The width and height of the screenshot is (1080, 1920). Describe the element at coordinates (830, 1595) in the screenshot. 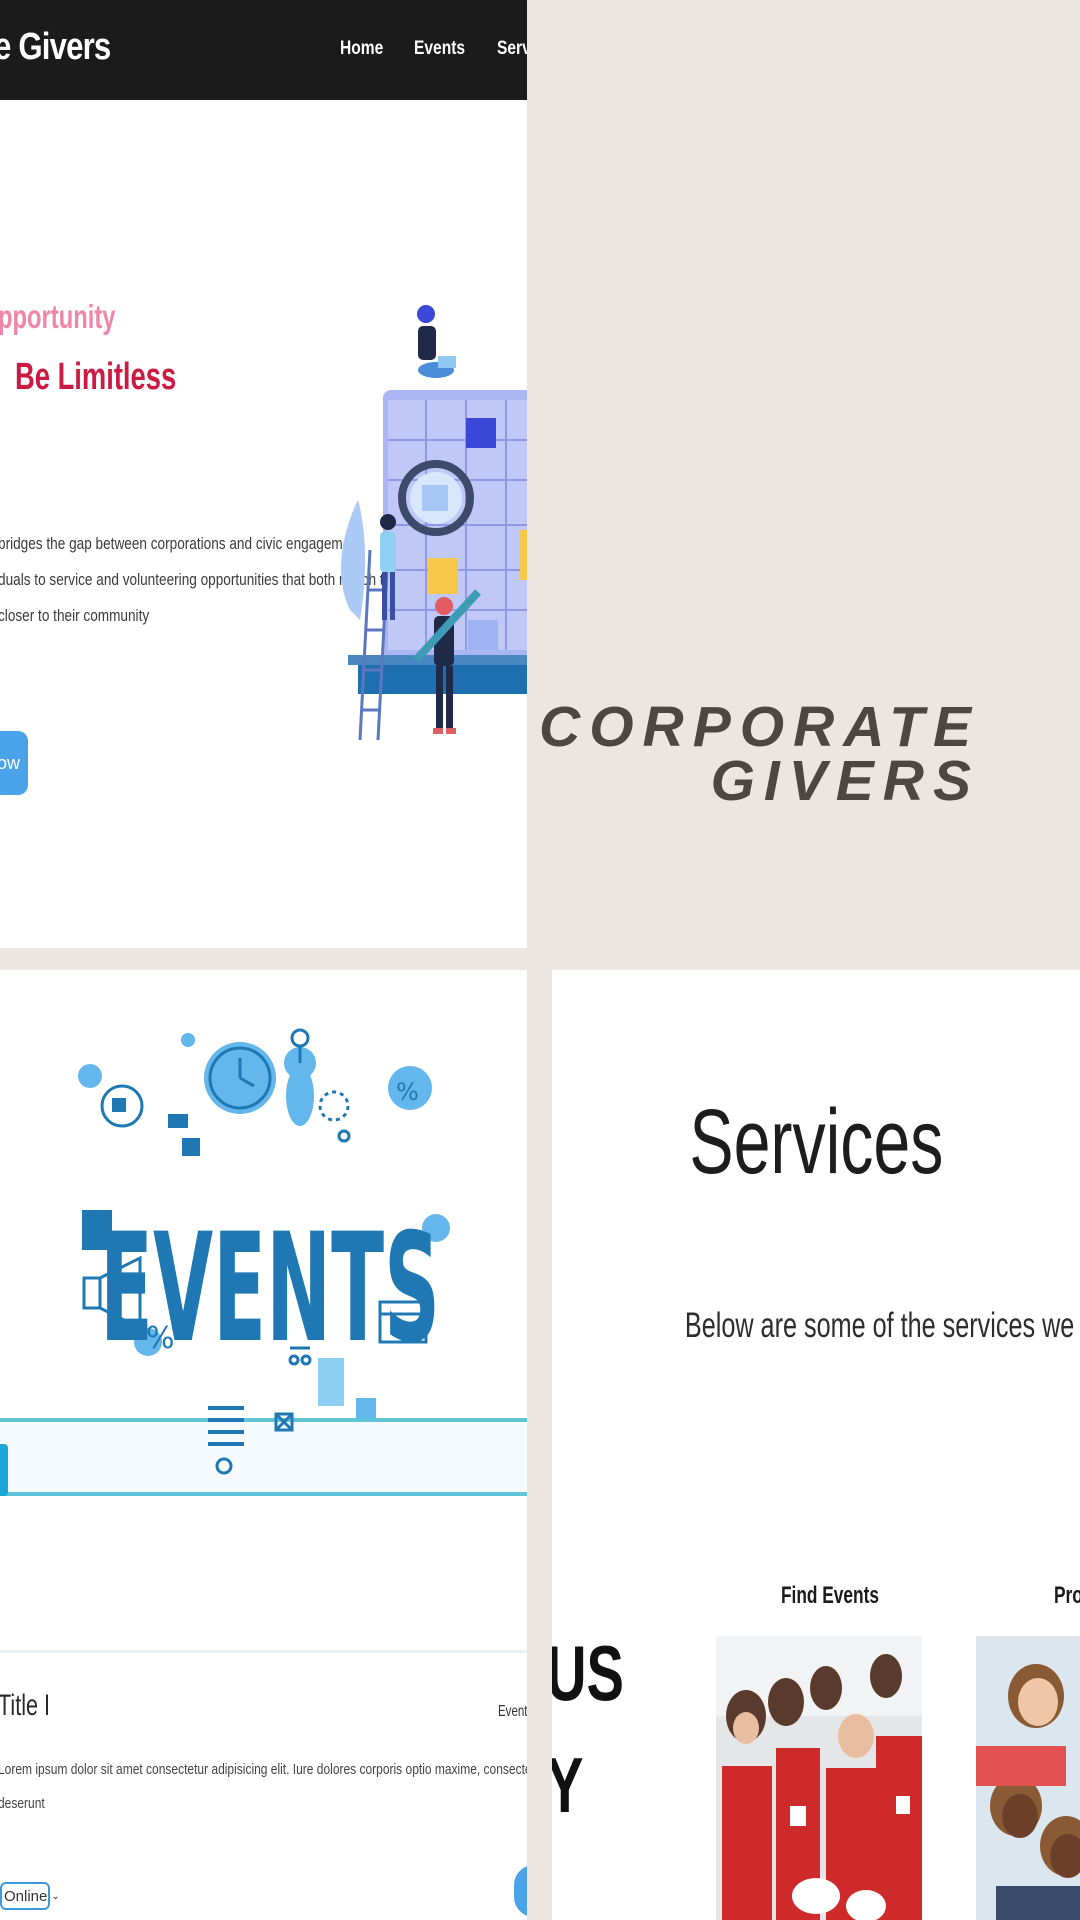

I see `service-label-find-events: Find Events` at that location.